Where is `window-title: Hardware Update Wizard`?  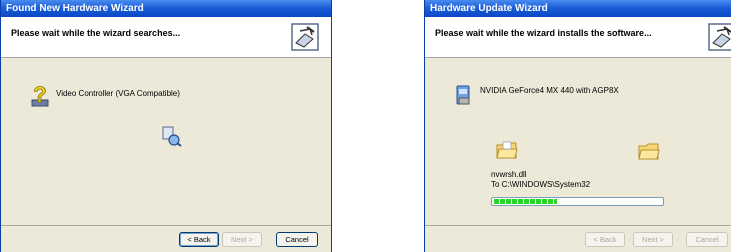
window-title: Hardware Update Wizard is located at coordinates (578, 8).